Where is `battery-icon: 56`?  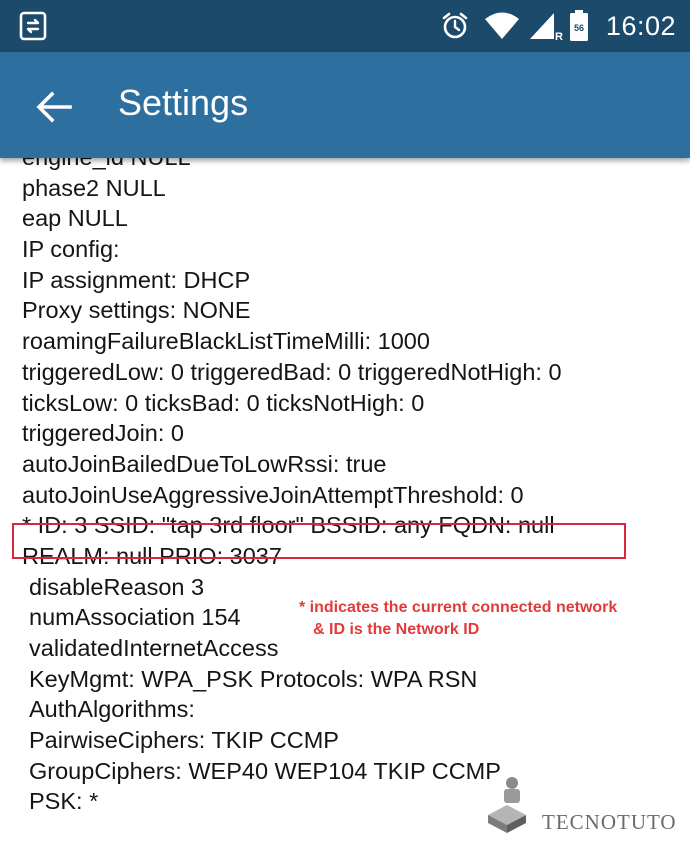
battery-icon: 56 is located at coordinates (578, 25).